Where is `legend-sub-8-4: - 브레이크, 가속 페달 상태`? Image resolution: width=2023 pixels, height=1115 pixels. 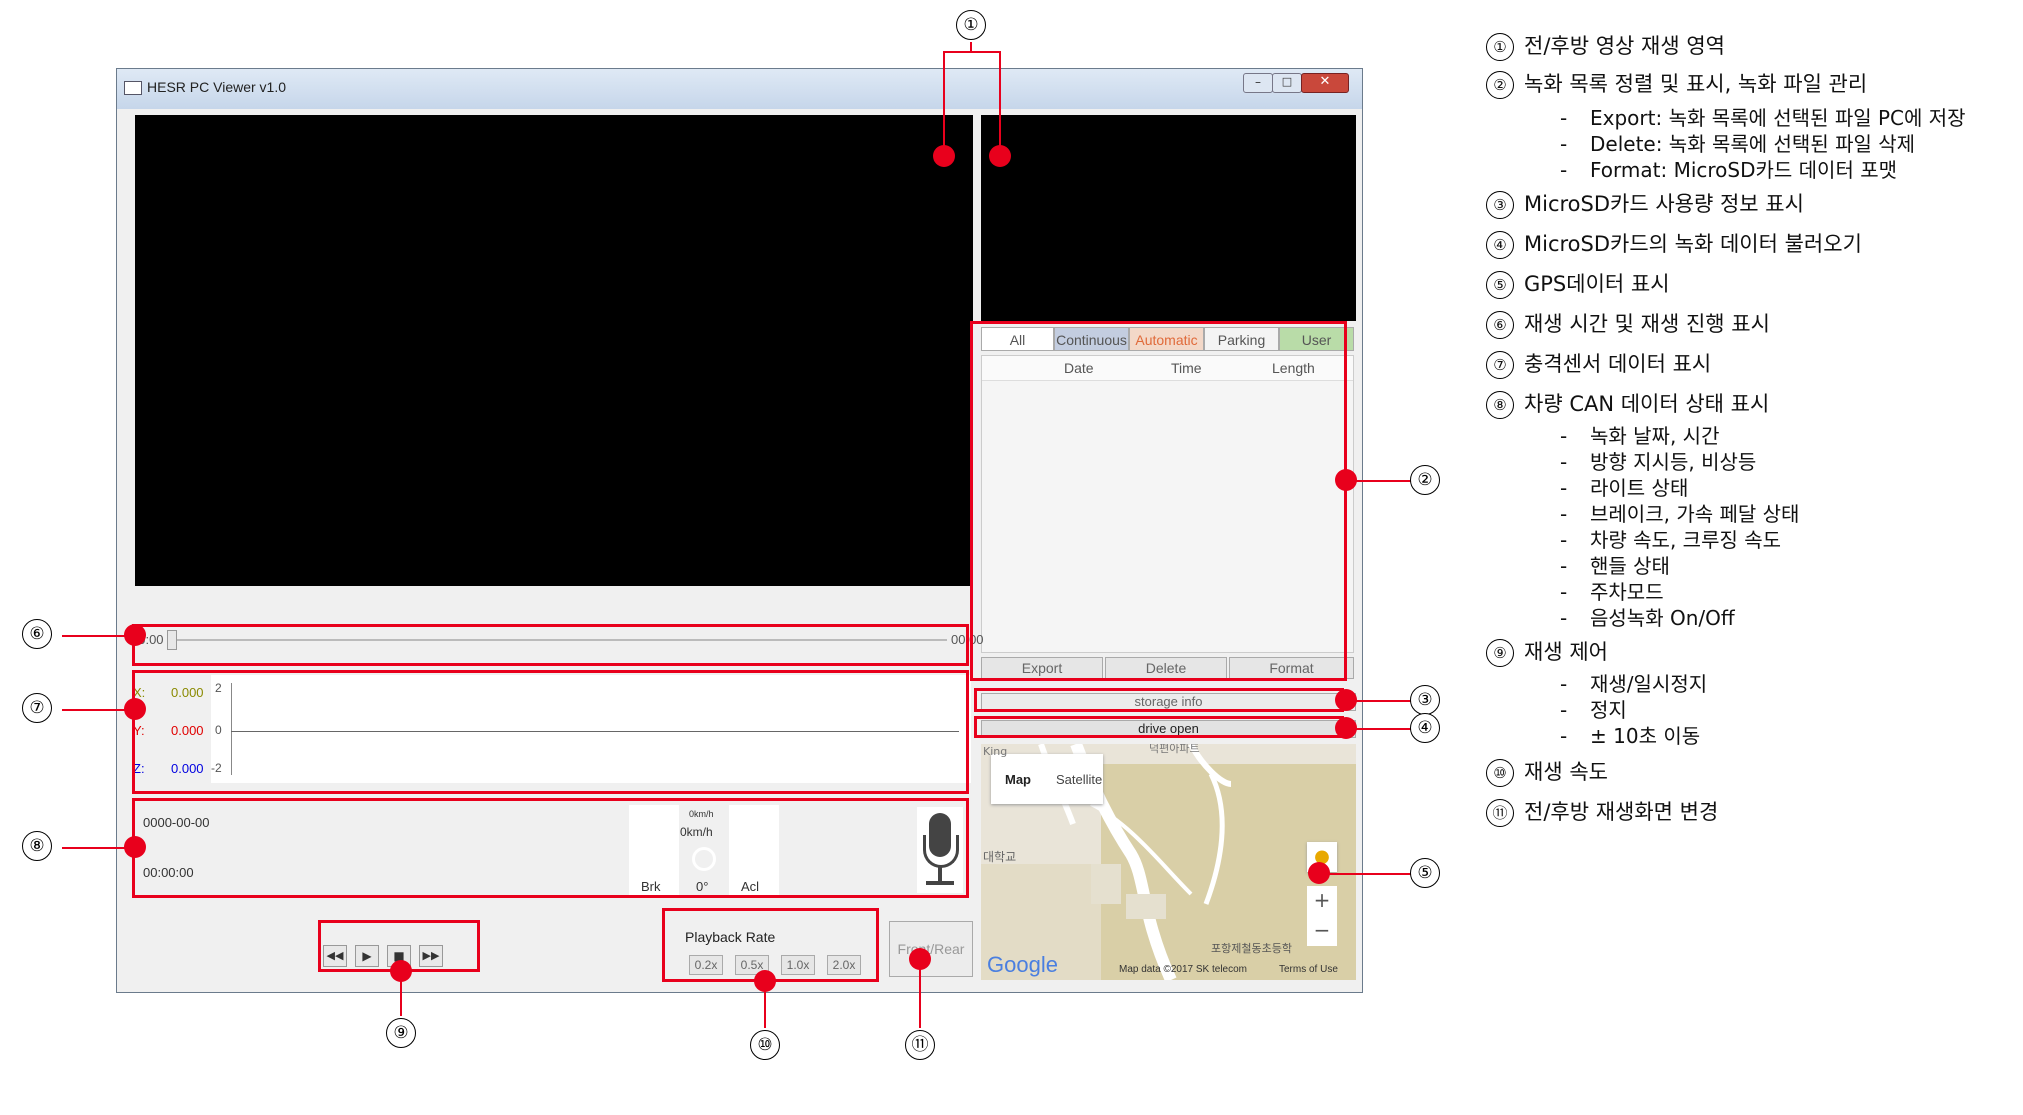
legend-sub-8-4: - 브레이크, 가속 페달 상태 is located at coordinates (1680, 514).